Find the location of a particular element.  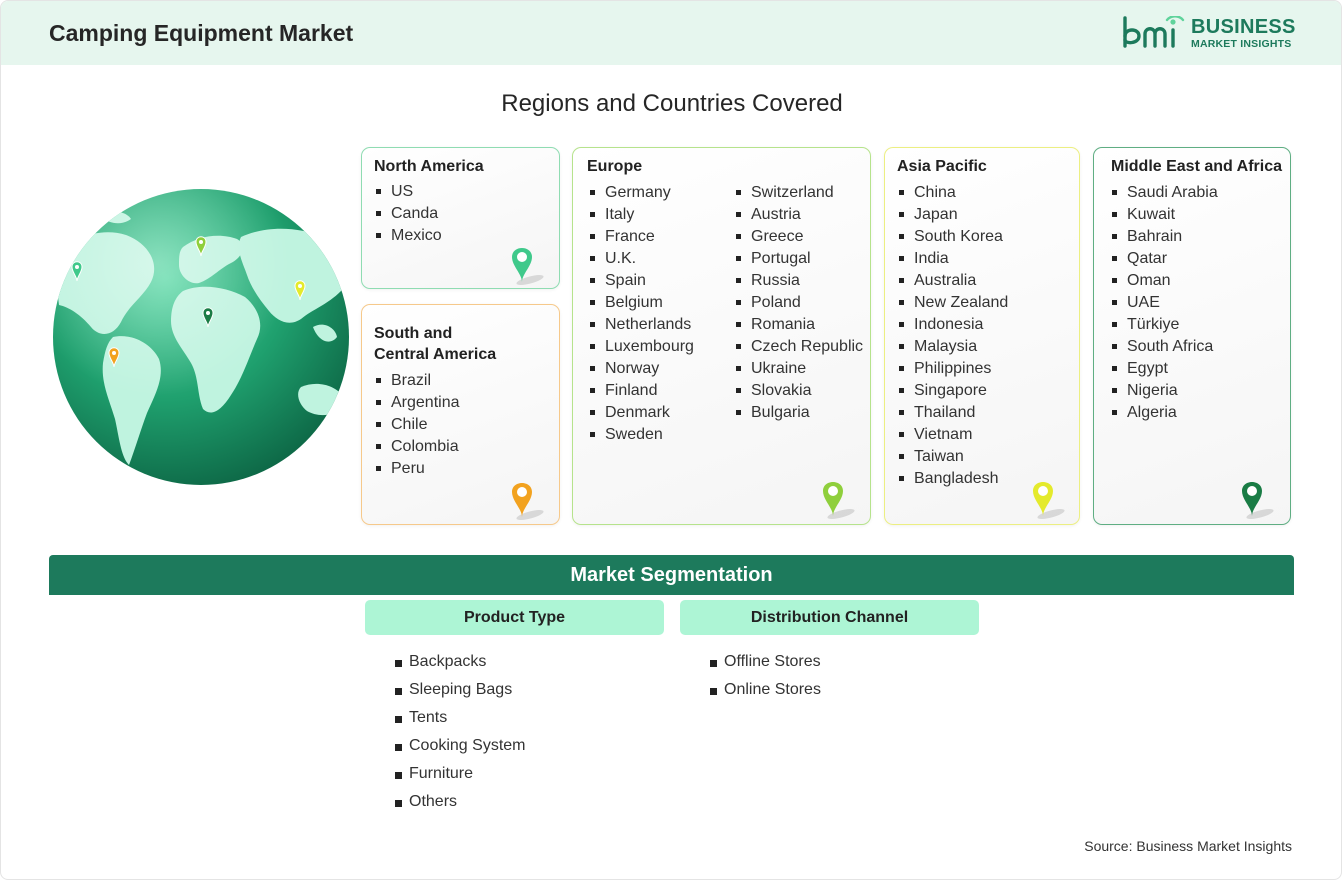

list-item: Poland is located at coordinates (799, 303).